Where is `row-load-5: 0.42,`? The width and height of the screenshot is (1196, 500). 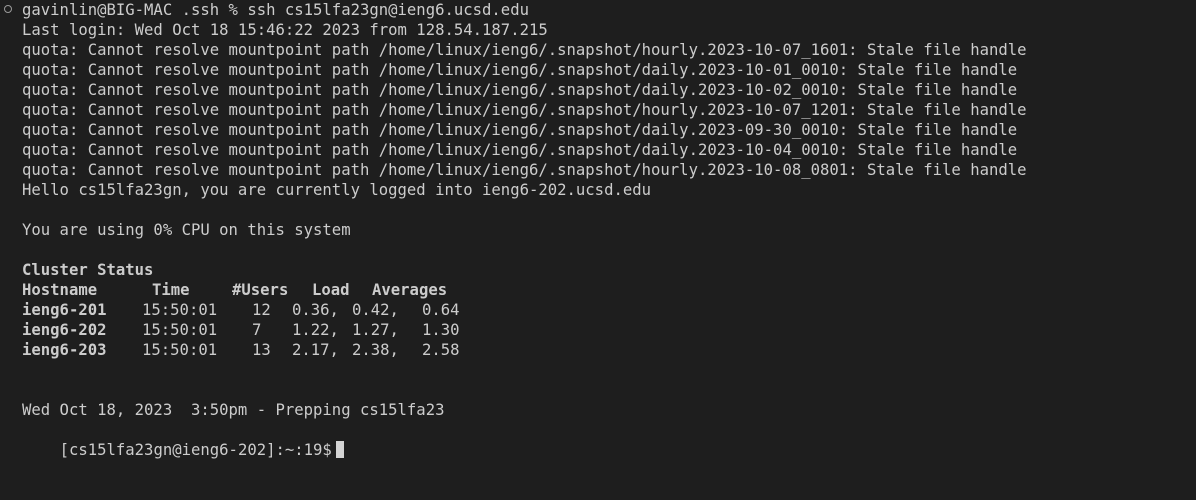
row-load-5: 0.42, is located at coordinates (375, 310).